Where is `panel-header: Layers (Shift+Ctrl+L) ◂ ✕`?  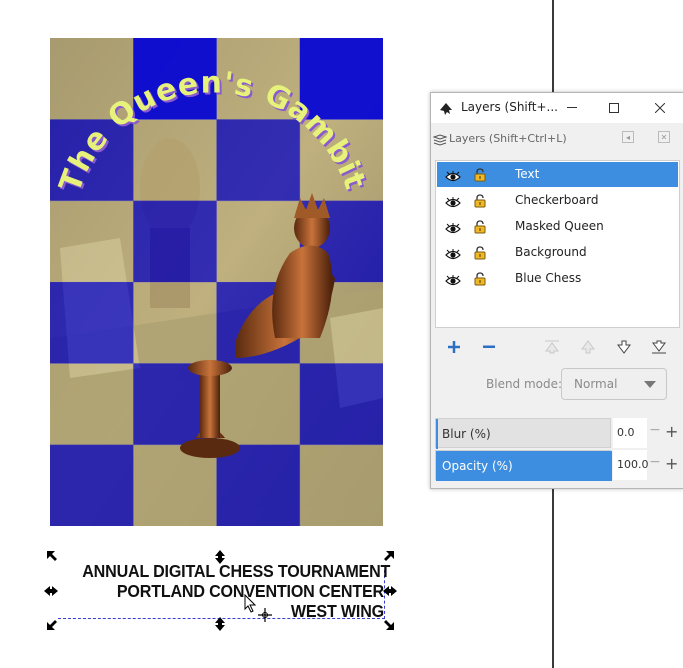
panel-header: Layers (Shift+Ctrl+L) ◂ ✕ is located at coordinates (557, 138).